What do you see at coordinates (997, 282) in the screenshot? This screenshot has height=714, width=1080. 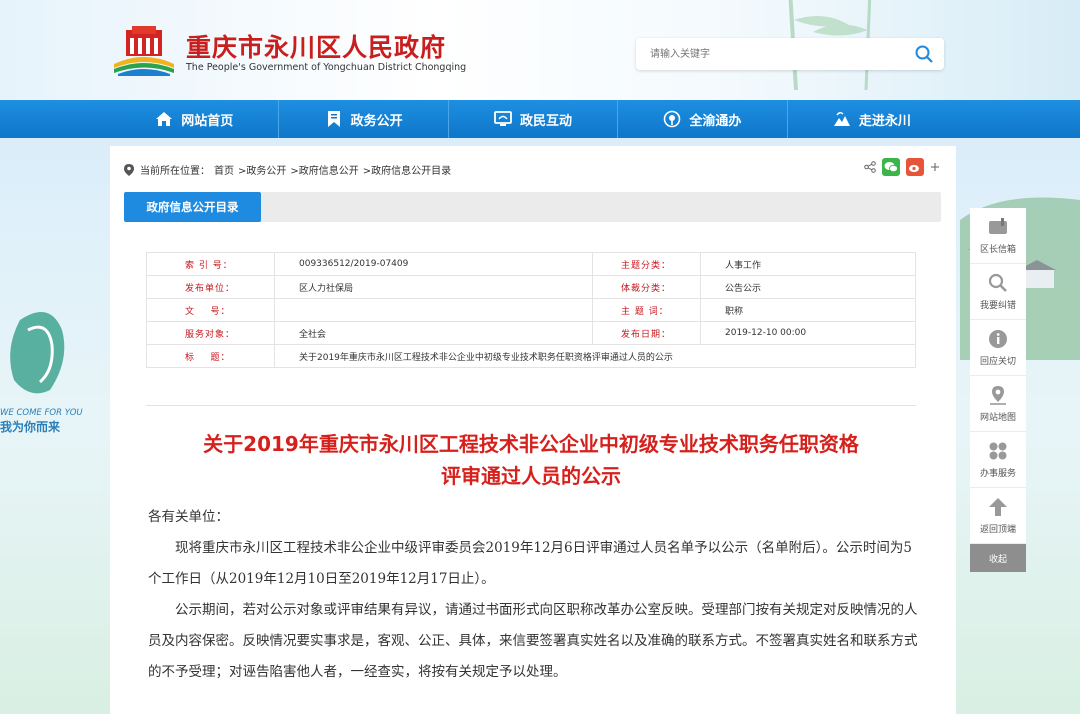 I see `search-error-icon` at bounding box center [997, 282].